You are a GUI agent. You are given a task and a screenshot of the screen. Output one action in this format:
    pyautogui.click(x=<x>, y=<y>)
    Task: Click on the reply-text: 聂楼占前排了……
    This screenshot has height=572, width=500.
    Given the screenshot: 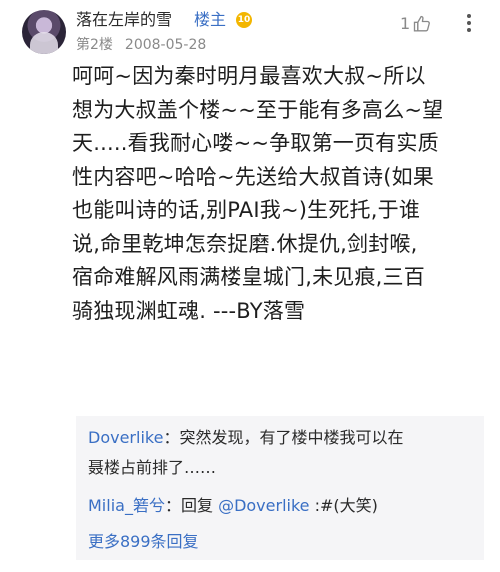 What is the action you would take?
    pyautogui.click(x=152, y=467)
    